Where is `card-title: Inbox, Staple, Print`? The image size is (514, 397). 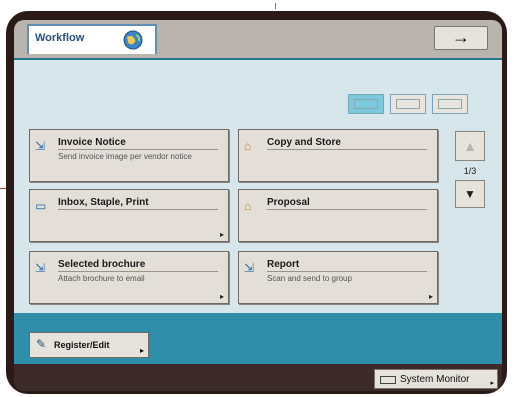 card-title: Inbox, Staple, Print is located at coordinates (103, 202).